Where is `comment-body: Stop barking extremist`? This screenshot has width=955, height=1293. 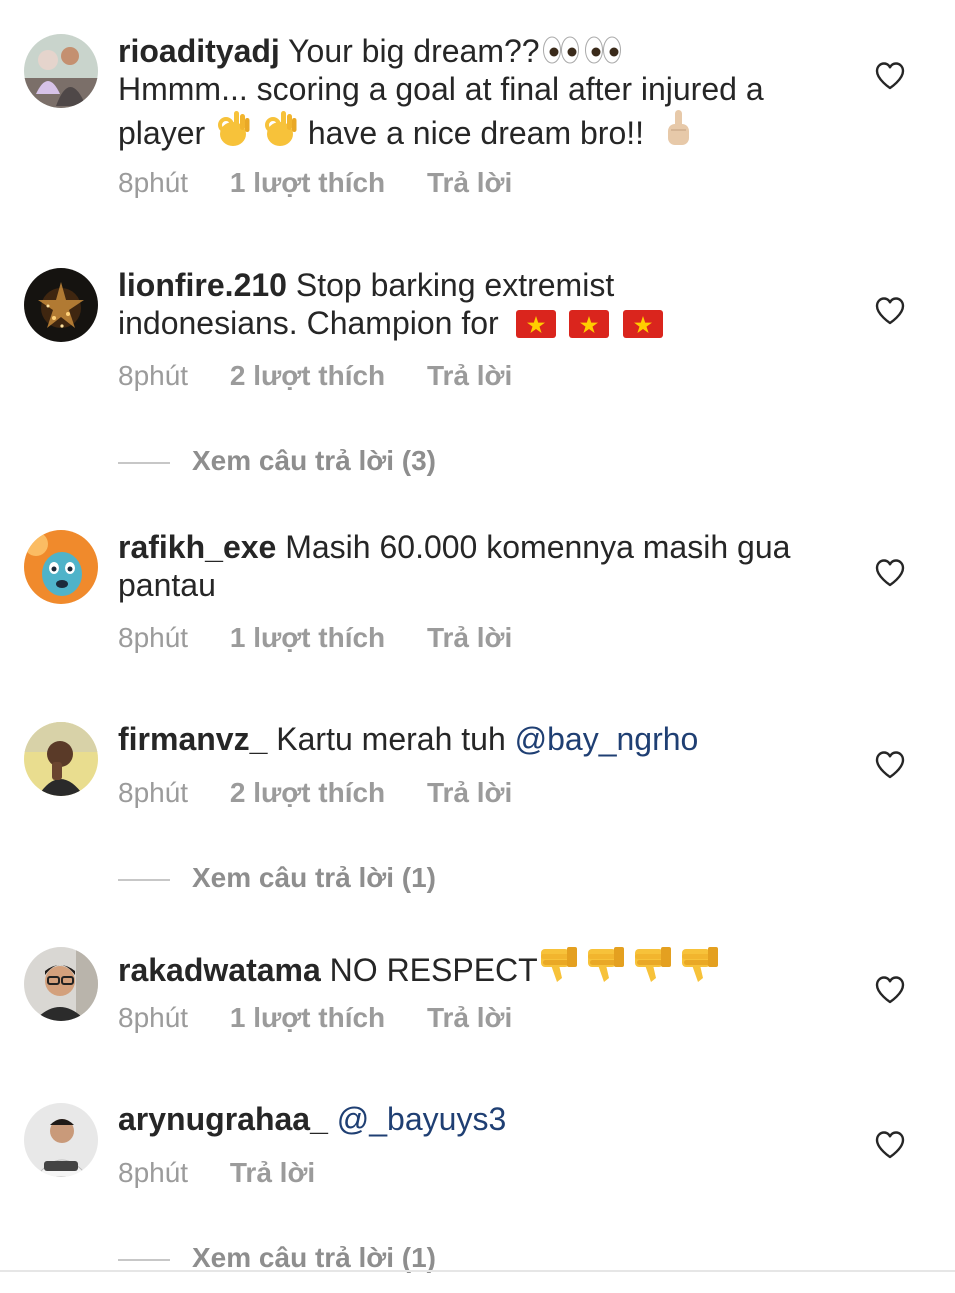 comment-body: Stop barking extremist is located at coordinates (455, 285).